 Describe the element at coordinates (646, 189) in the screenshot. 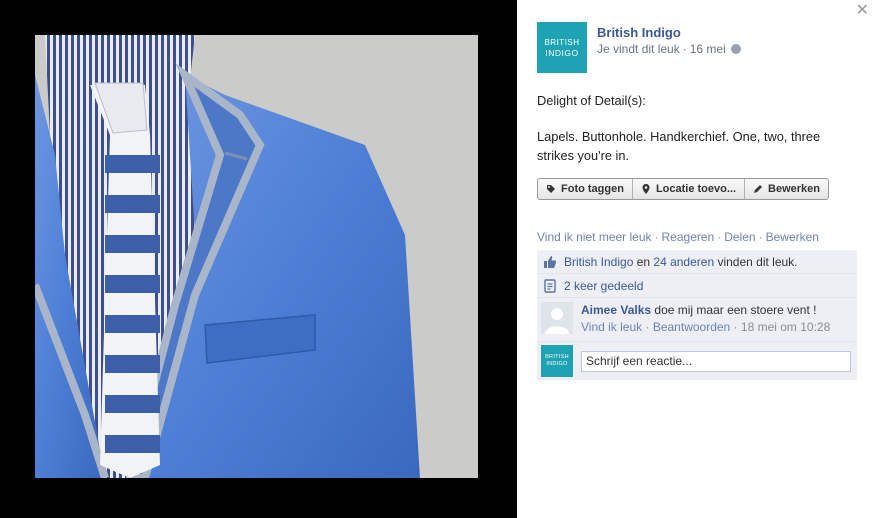

I see `location-pin-icon` at that location.